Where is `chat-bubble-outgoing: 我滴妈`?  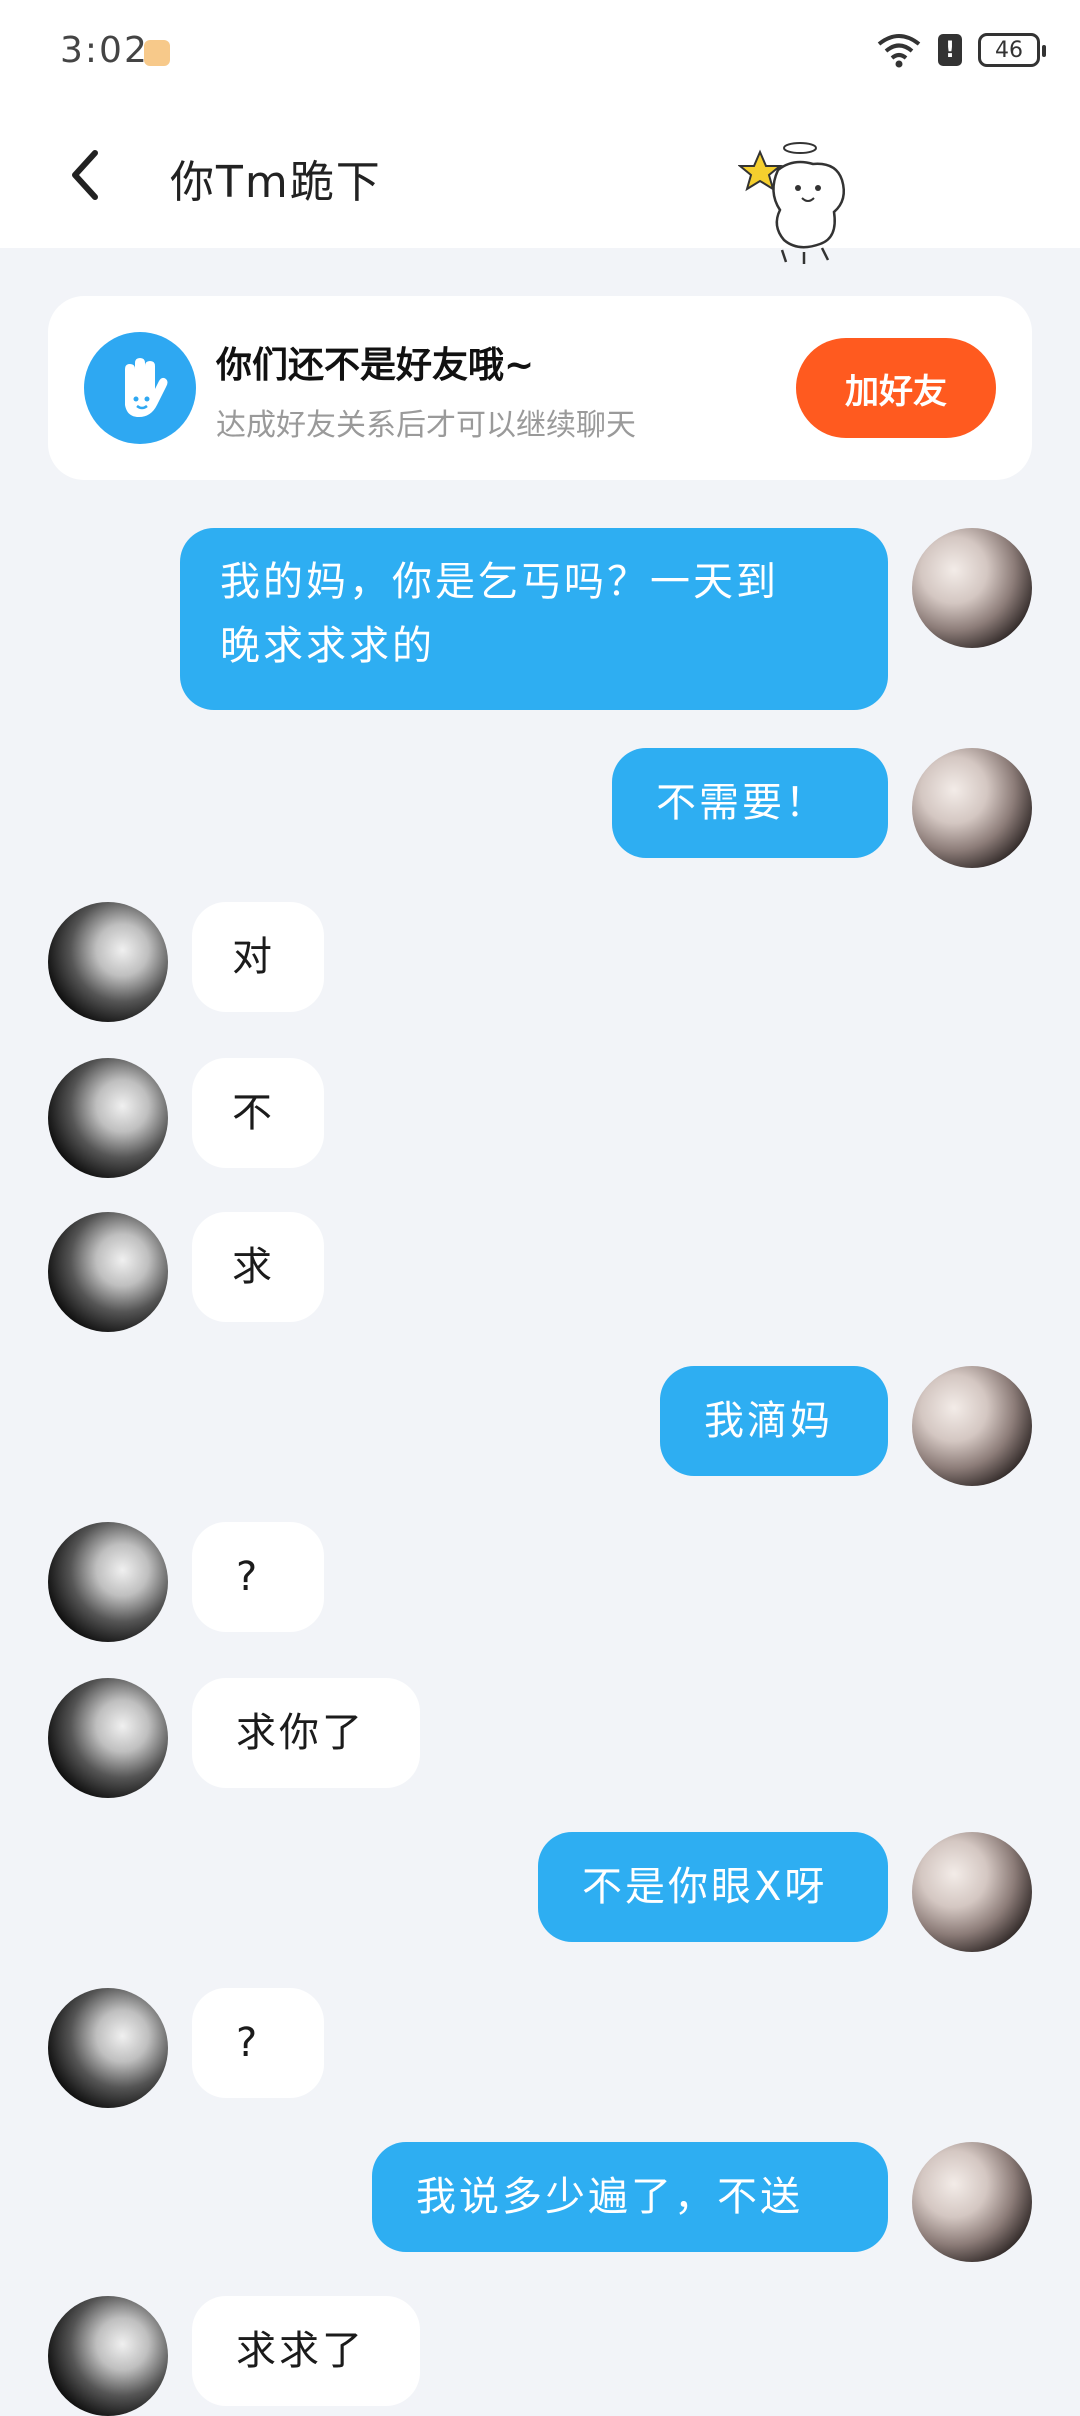
chat-bubble-outgoing: 我滴妈 is located at coordinates (774, 1421).